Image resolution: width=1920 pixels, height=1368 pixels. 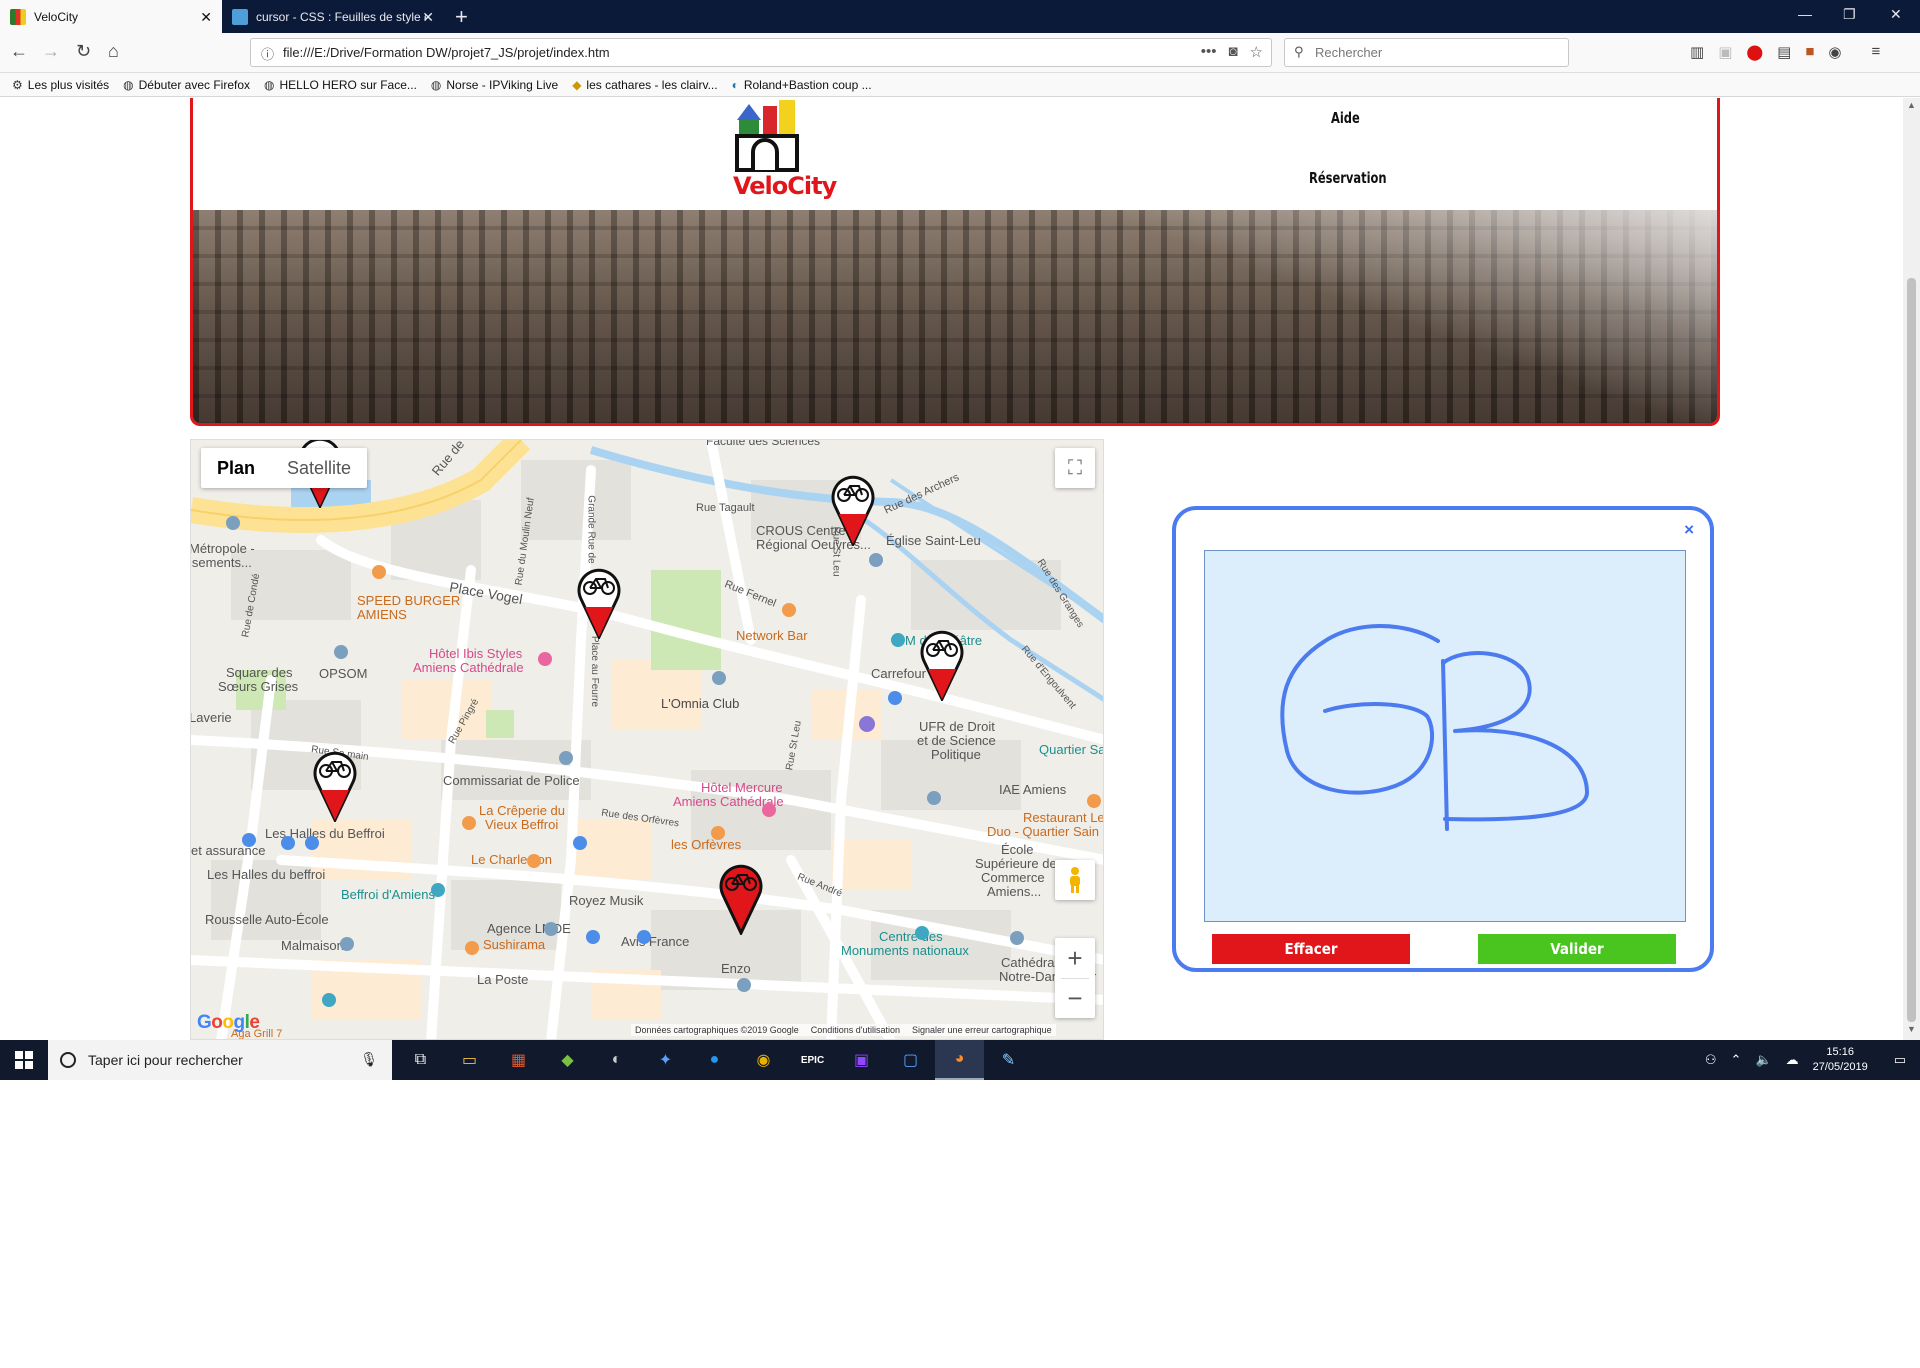 What do you see at coordinates (1840, 1067) in the screenshot?
I see `clock-date: 27/05/2019` at bounding box center [1840, 1067].